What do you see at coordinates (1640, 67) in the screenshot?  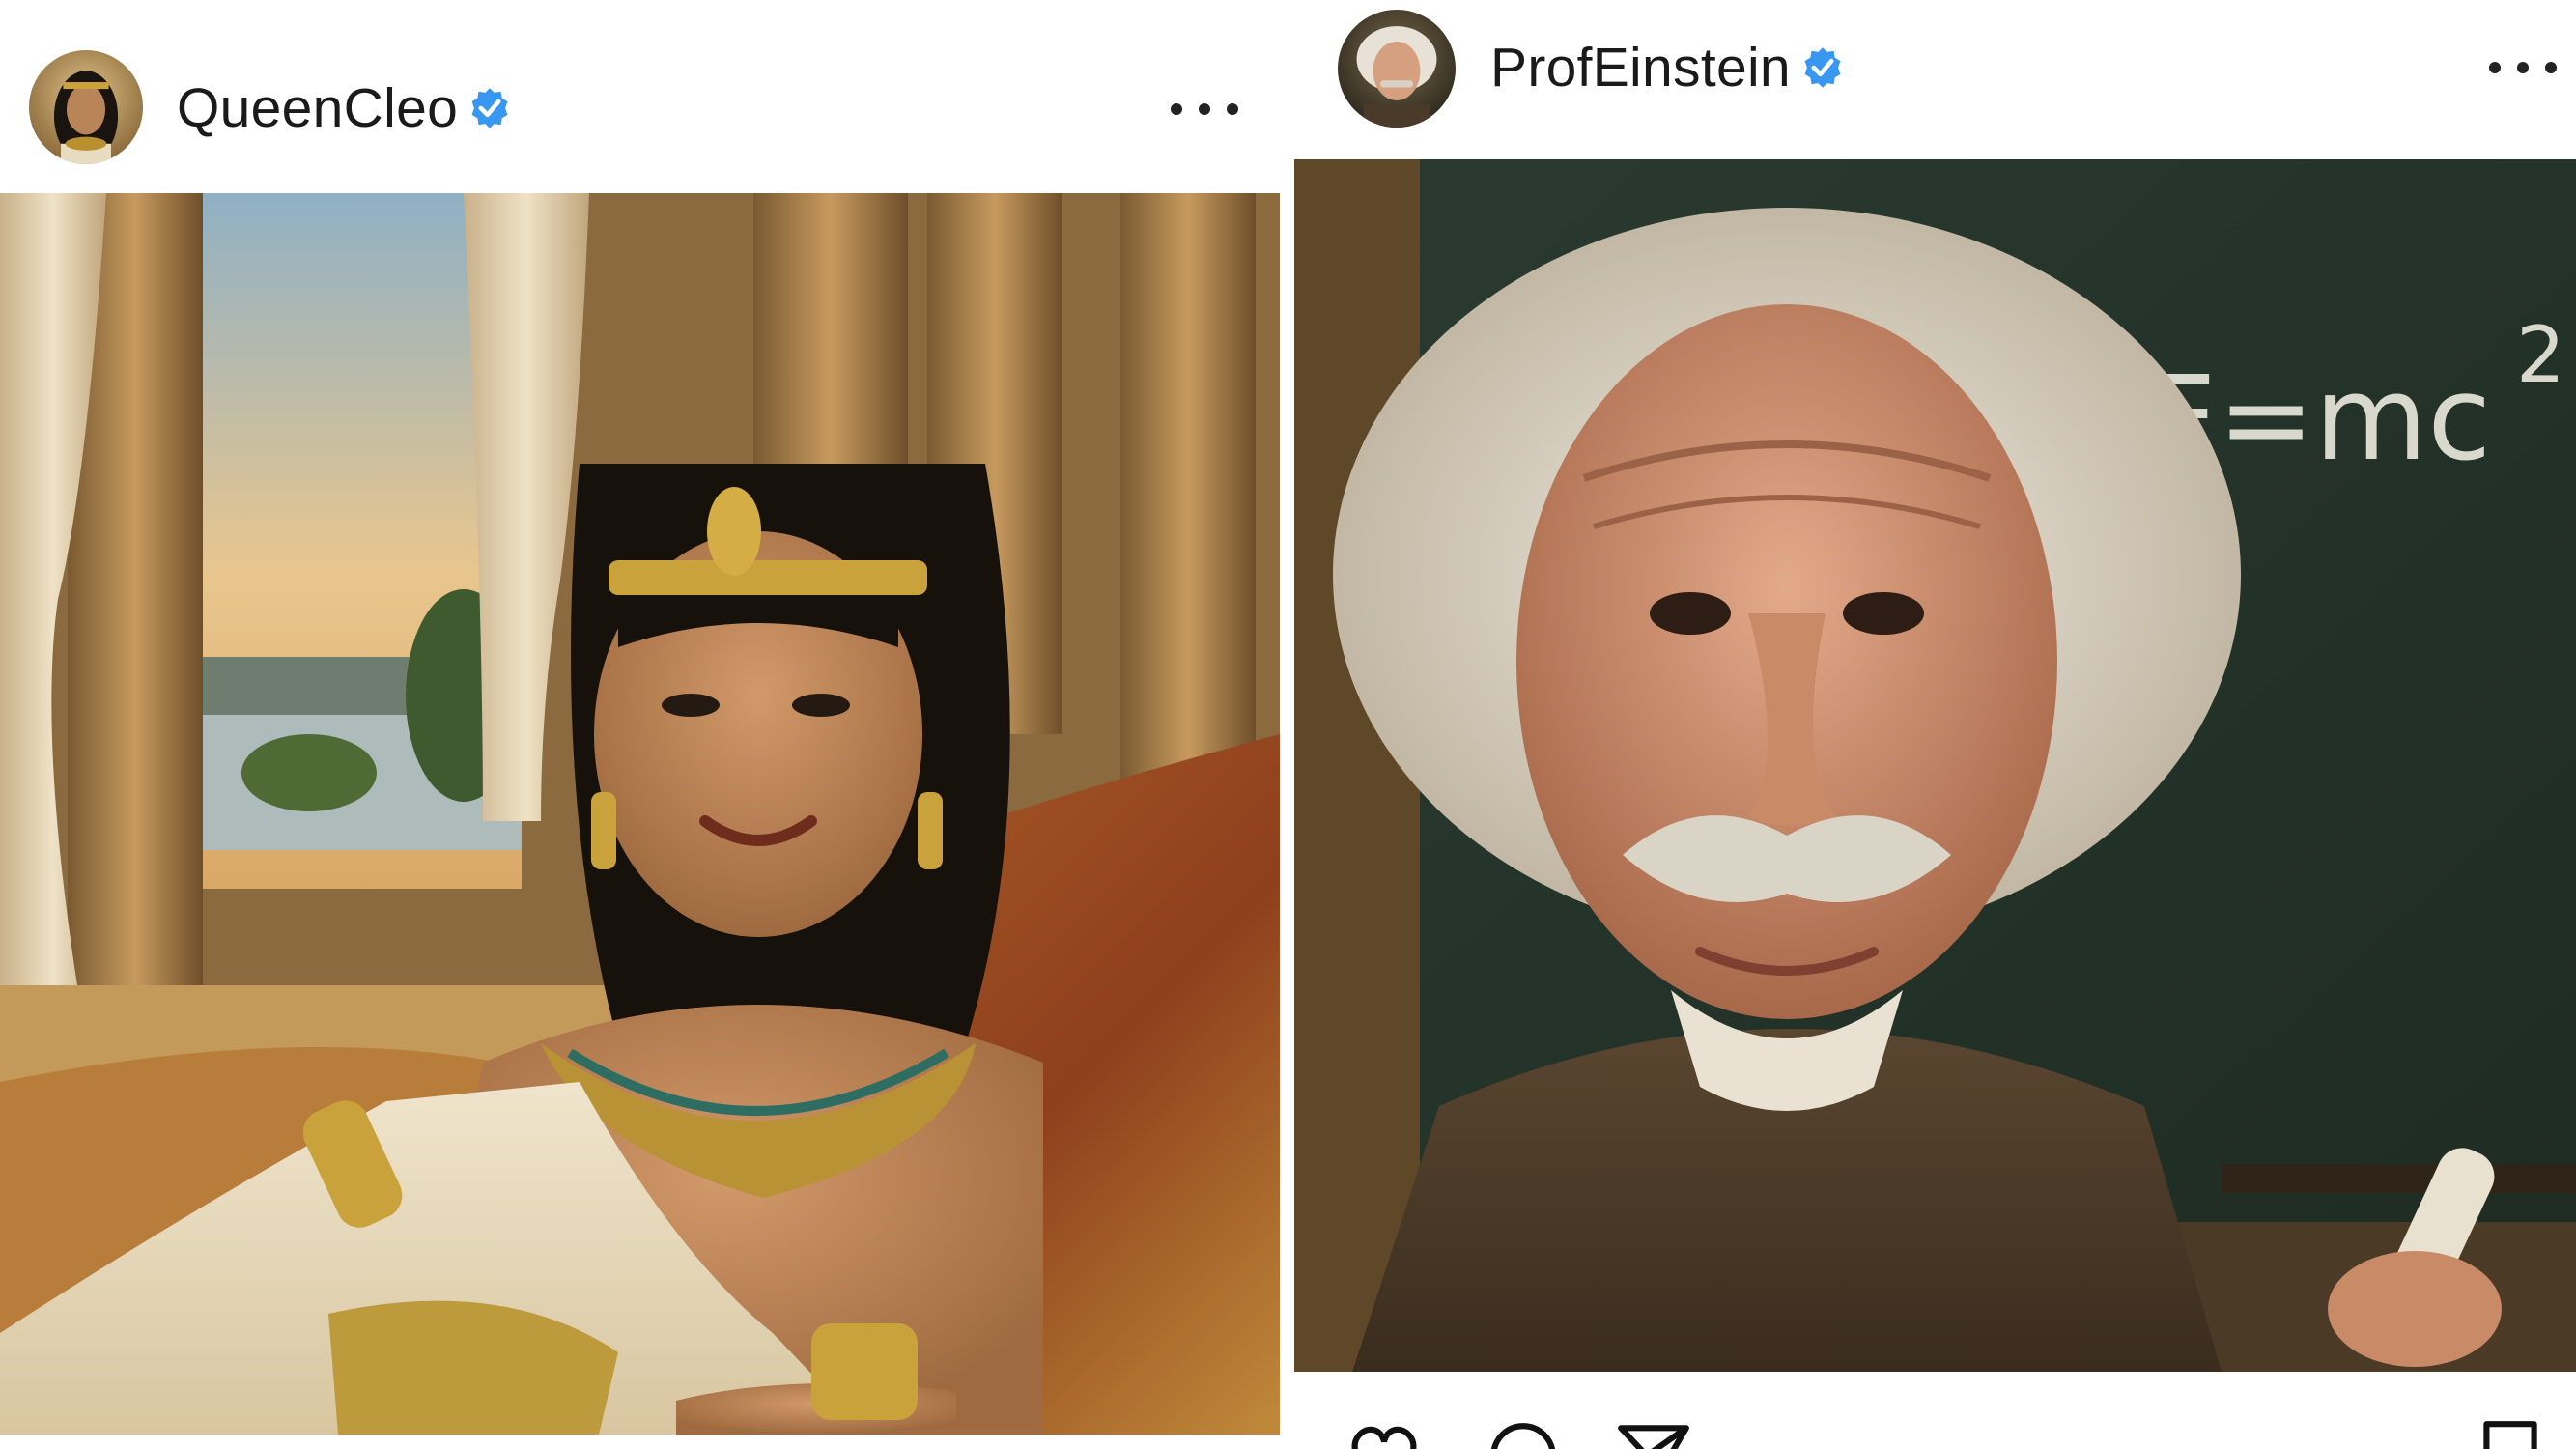 I see `username: ProfEinstein` at bounding box center [1640, 67].